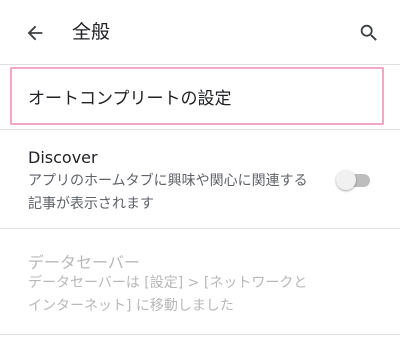  I want to click on header-divider, so click(200, 64).